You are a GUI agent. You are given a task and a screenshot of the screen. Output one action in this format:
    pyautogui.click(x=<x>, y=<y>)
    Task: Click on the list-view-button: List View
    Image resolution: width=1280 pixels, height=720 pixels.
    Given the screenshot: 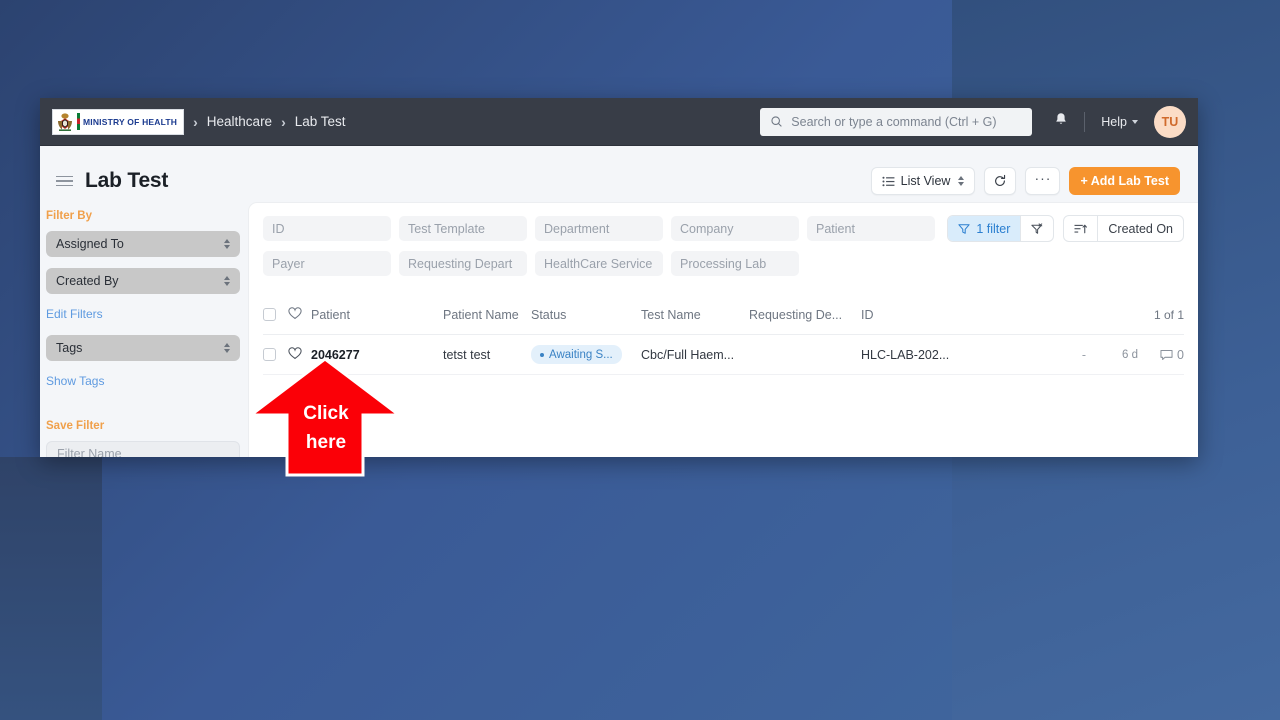 What is the action you would take?
    pyautogui.click(x=923, y=181)
    